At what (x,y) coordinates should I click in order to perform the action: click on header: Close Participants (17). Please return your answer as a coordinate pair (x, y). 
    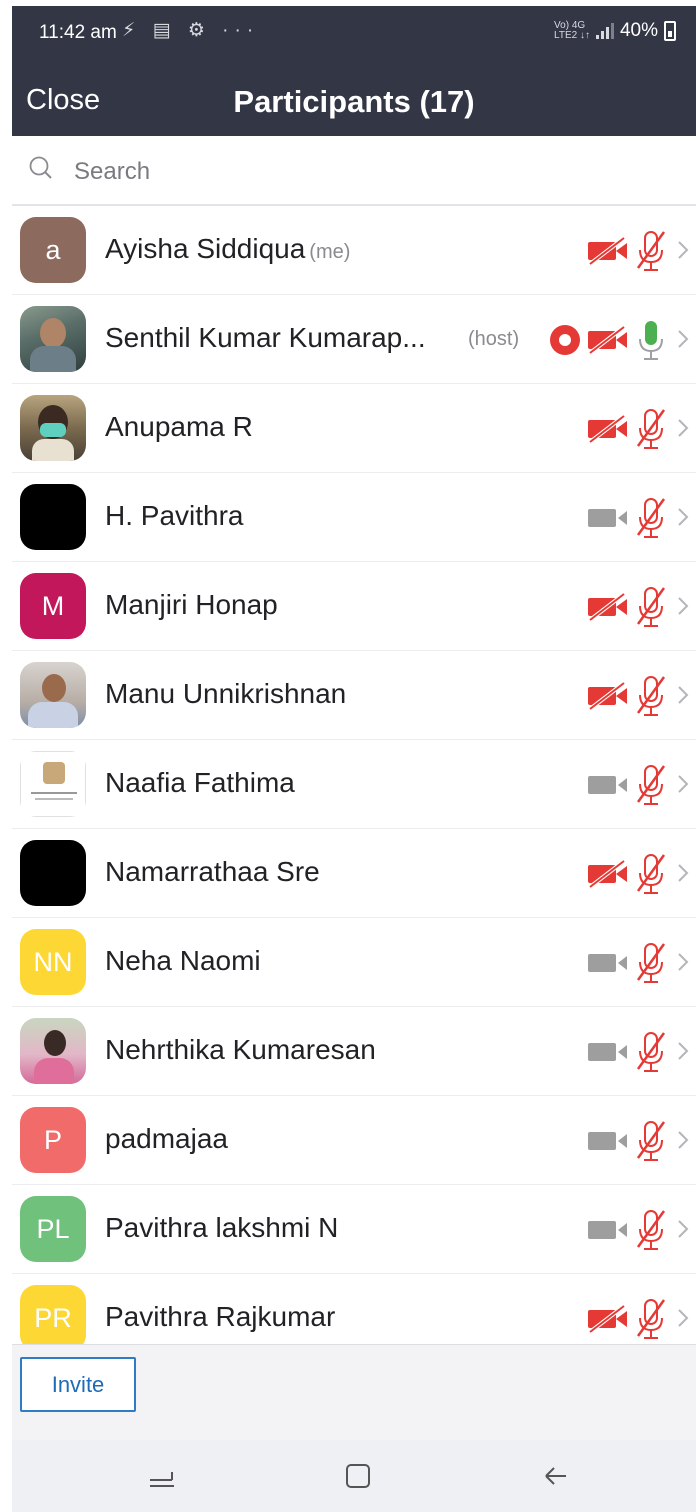
    Looking at the image, I should click on (354, 99).